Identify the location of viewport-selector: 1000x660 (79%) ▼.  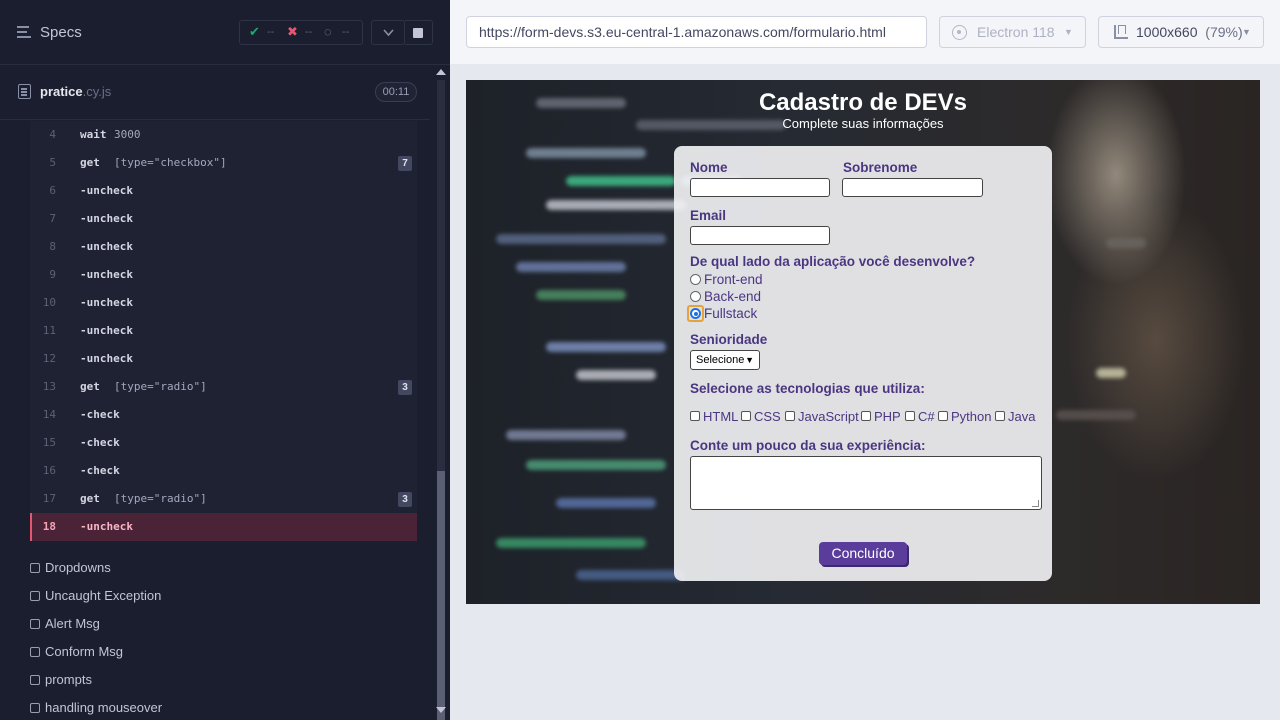
(1181, 32).